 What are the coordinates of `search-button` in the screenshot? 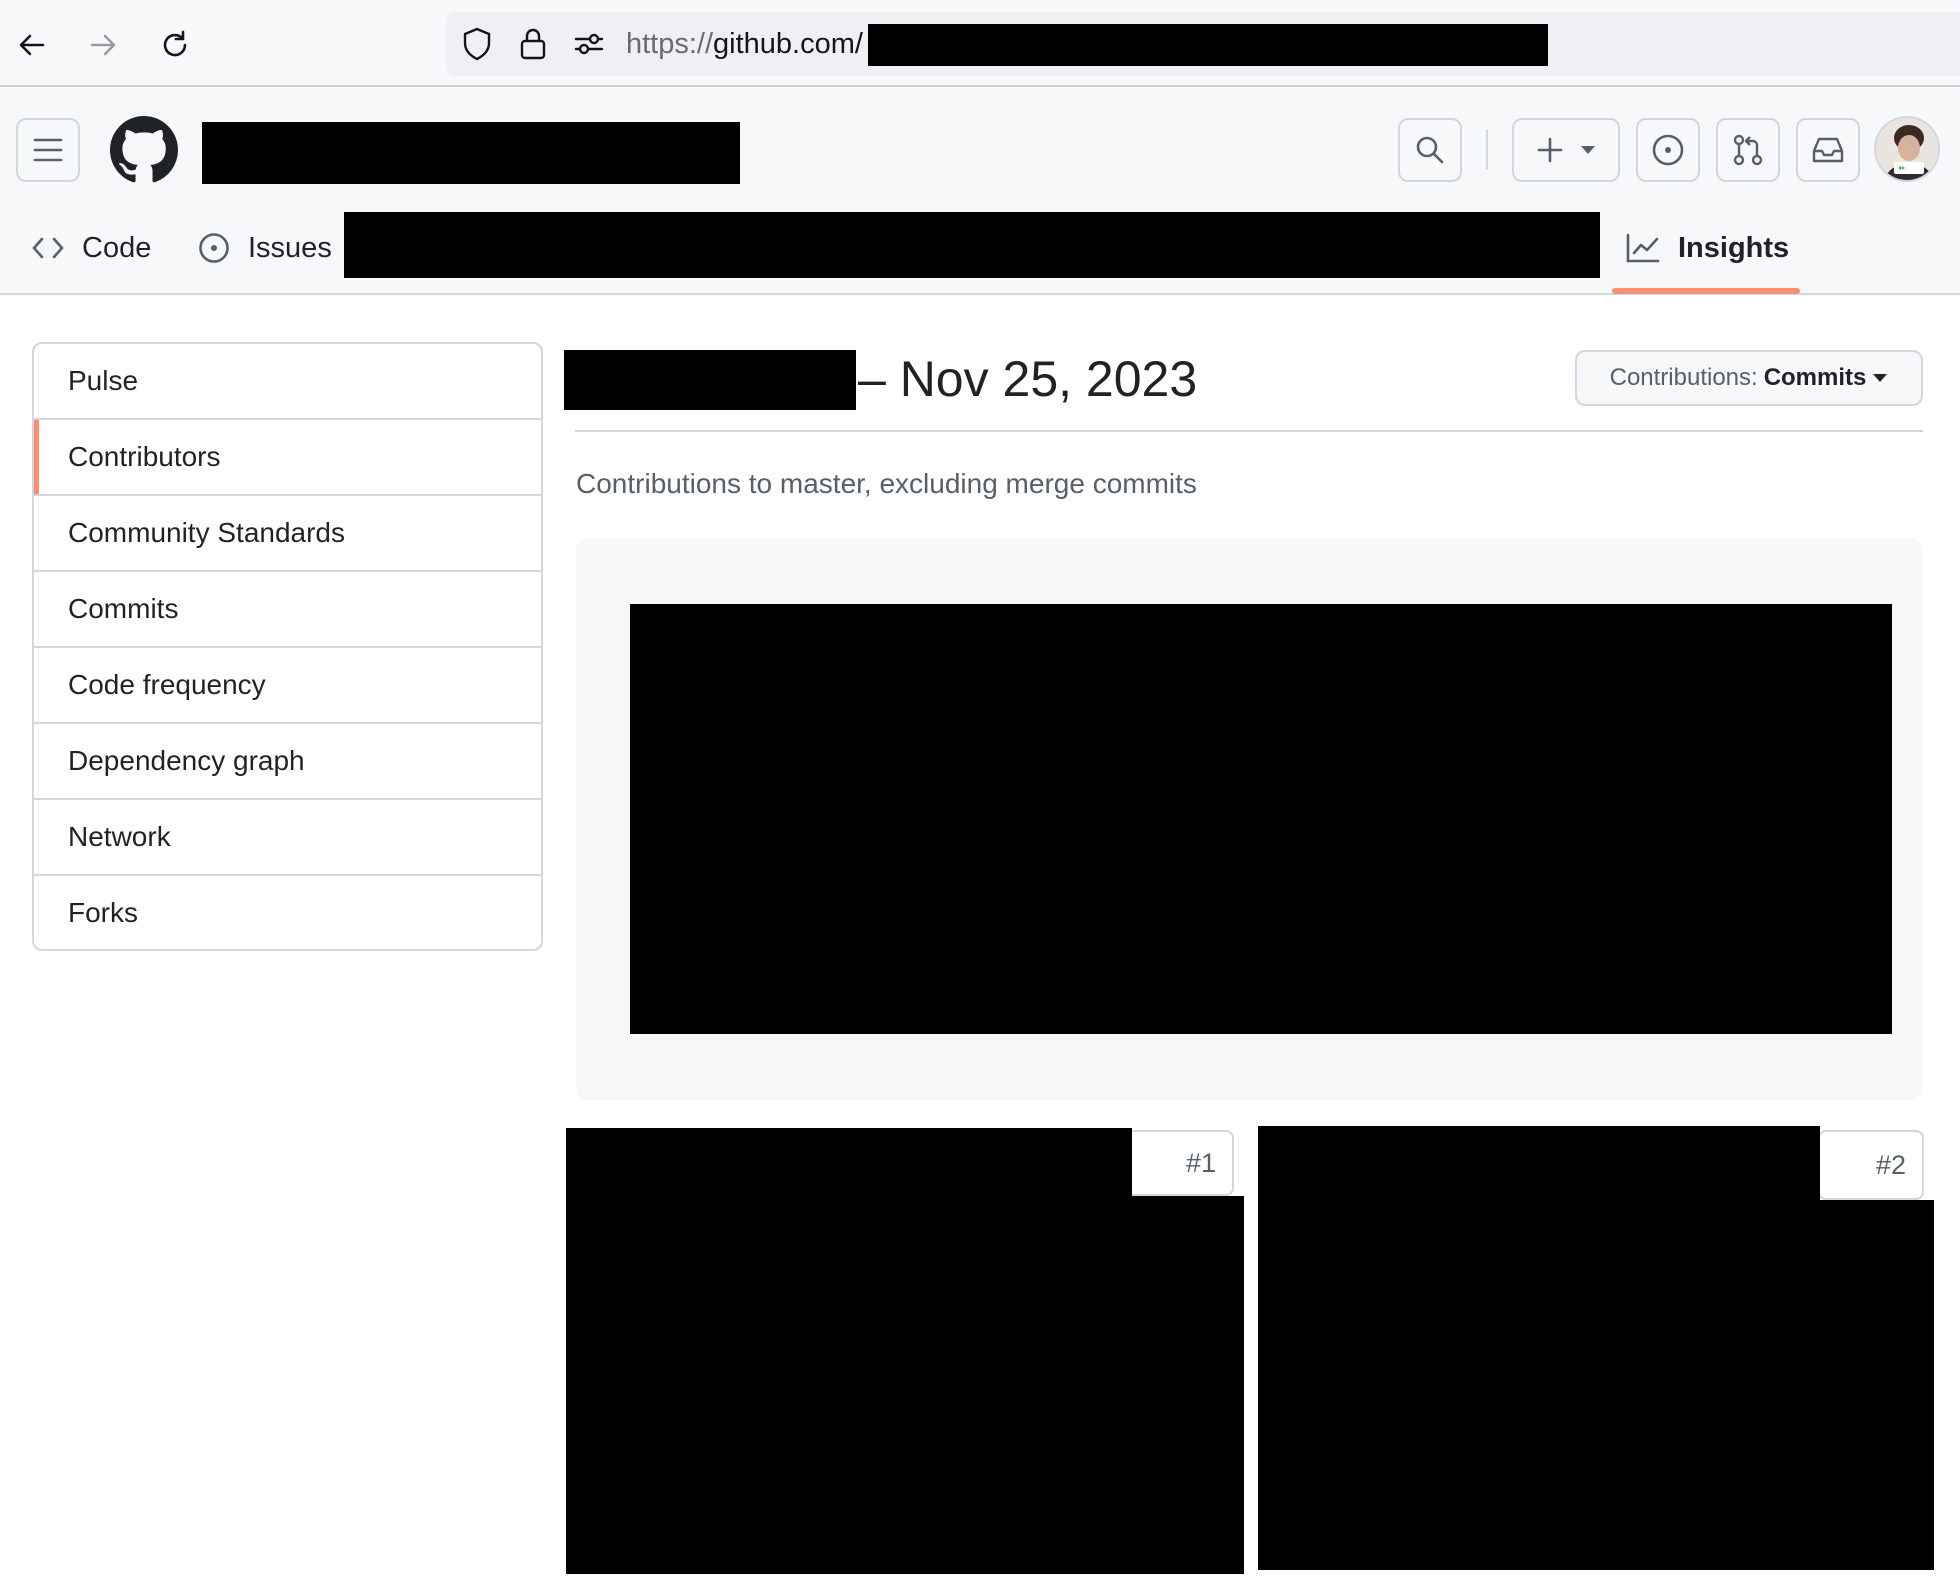 It's located at (1430, 150).